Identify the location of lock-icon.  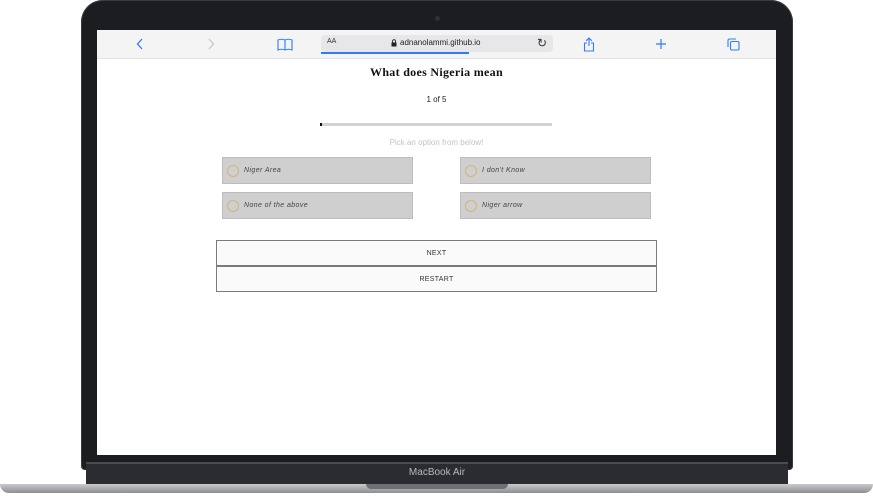
(394, 42).